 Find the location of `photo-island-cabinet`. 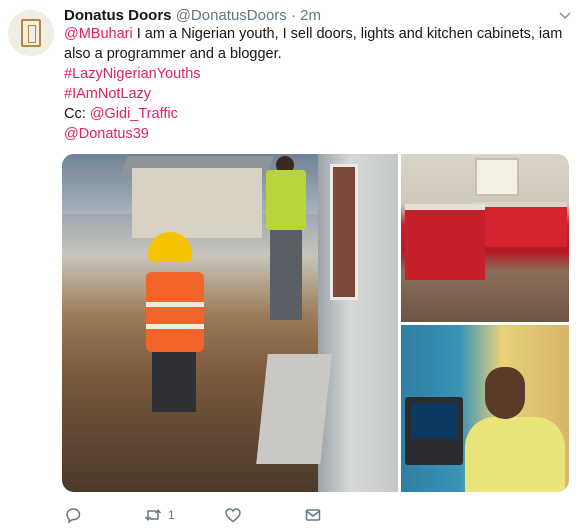

photo-island-cabinet is located at coordinates (445, 242).